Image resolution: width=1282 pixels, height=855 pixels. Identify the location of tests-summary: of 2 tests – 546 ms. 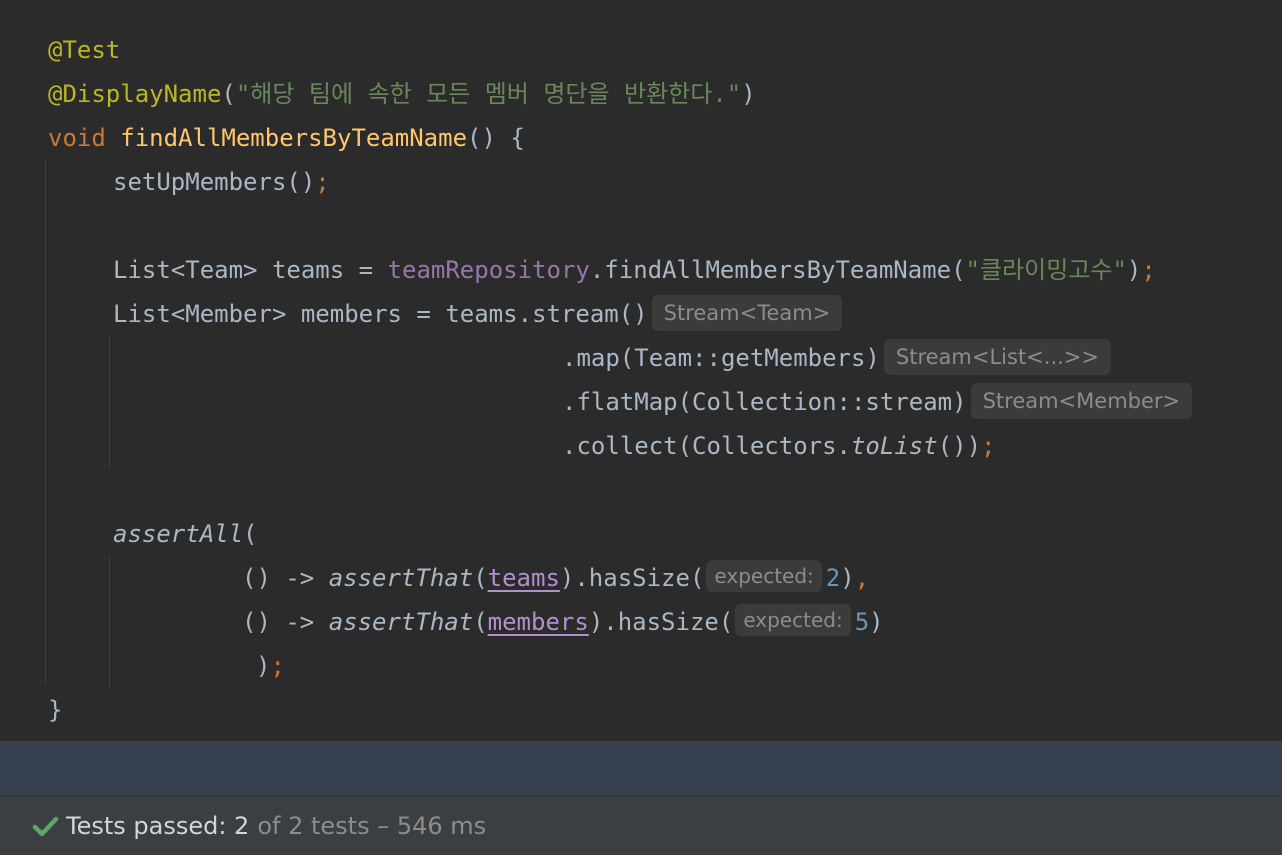
(372, 825).